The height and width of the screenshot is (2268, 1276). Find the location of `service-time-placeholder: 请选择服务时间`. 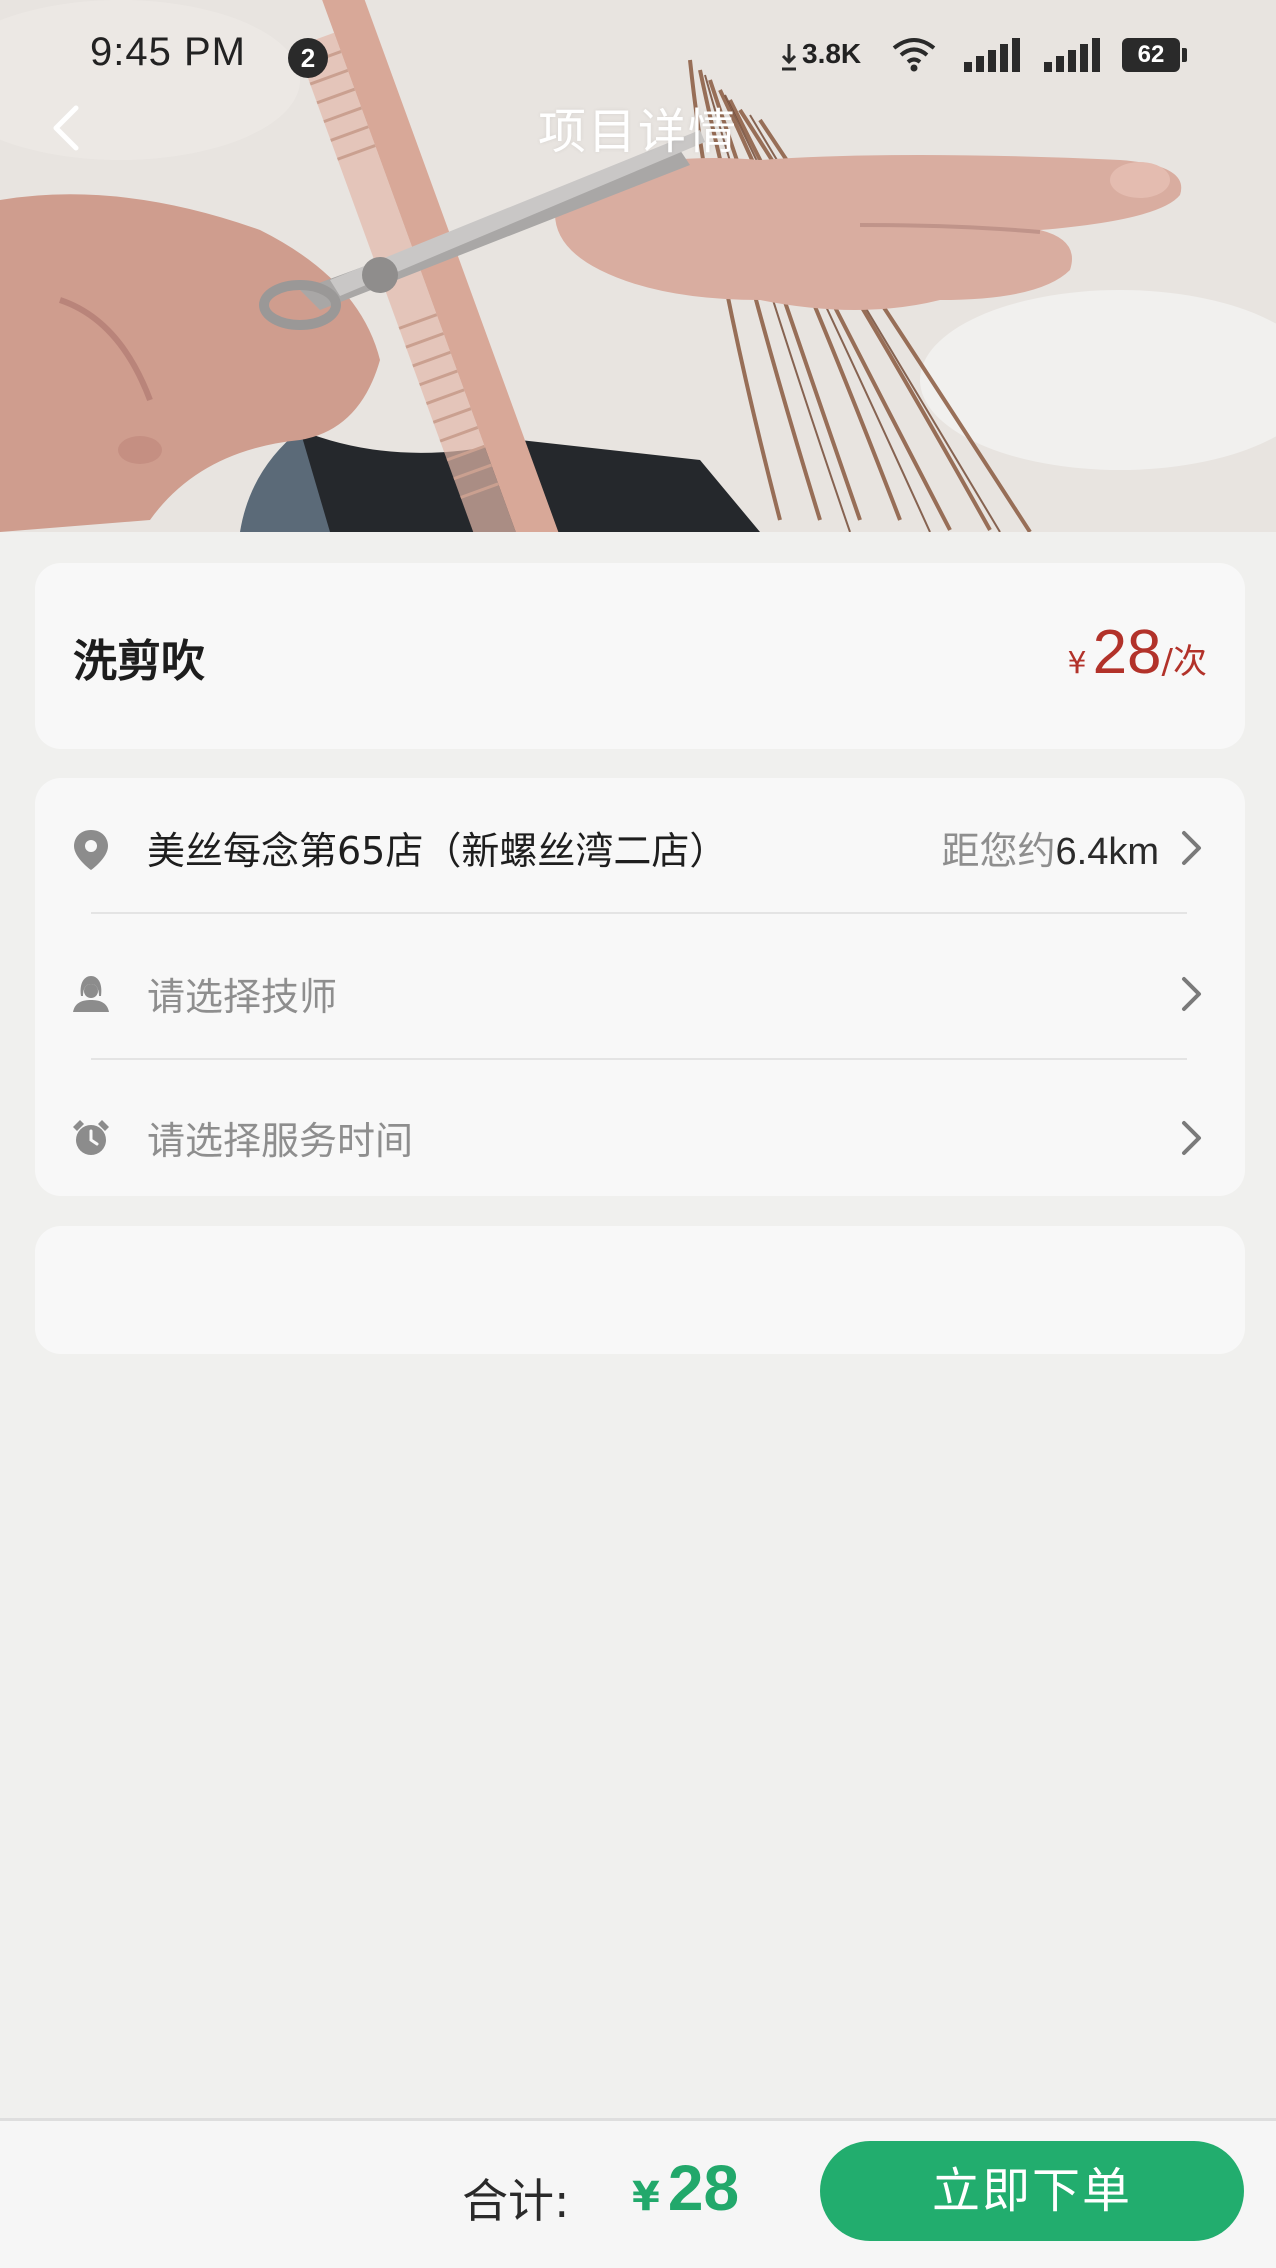

service-time-placeholder: 请选择服务时间 is located at coordinates (280, 1141).